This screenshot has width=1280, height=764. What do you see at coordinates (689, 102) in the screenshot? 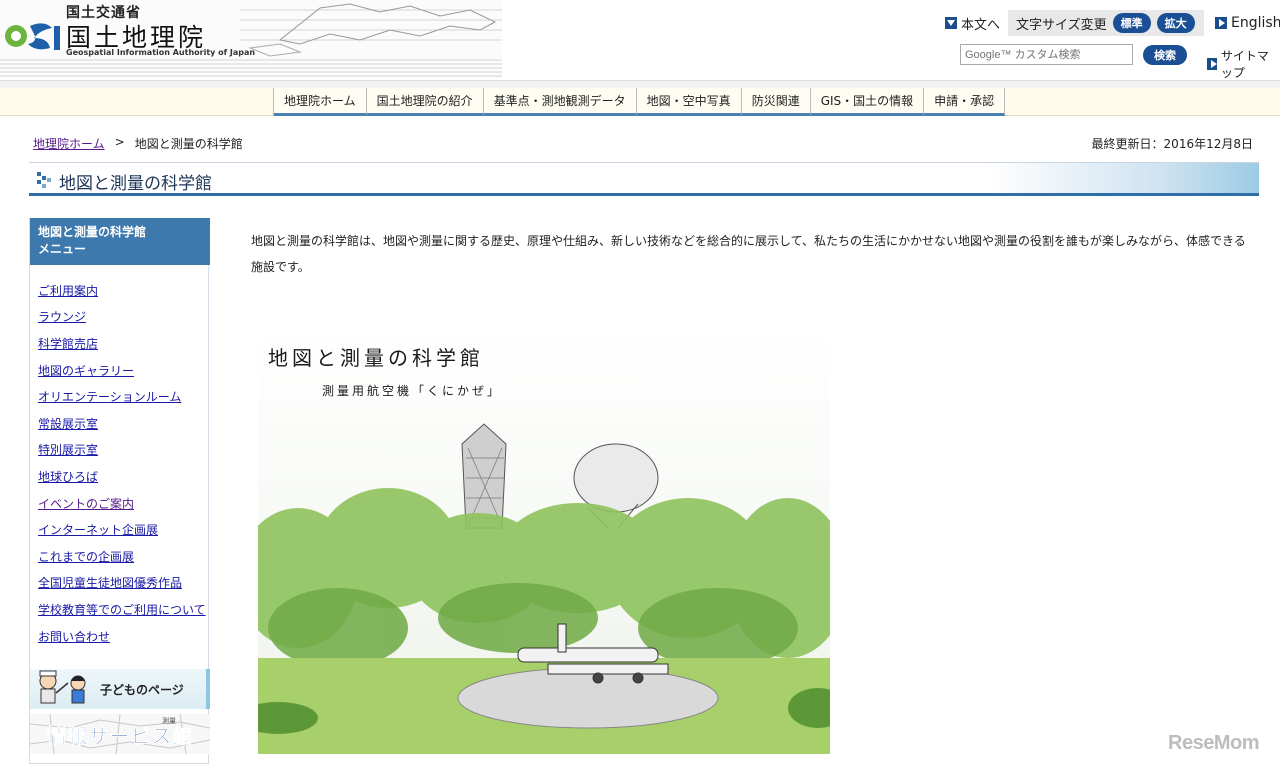
I see `nav-item-maps-photos: 地図・空中写真` at bounding box center [689, 102].